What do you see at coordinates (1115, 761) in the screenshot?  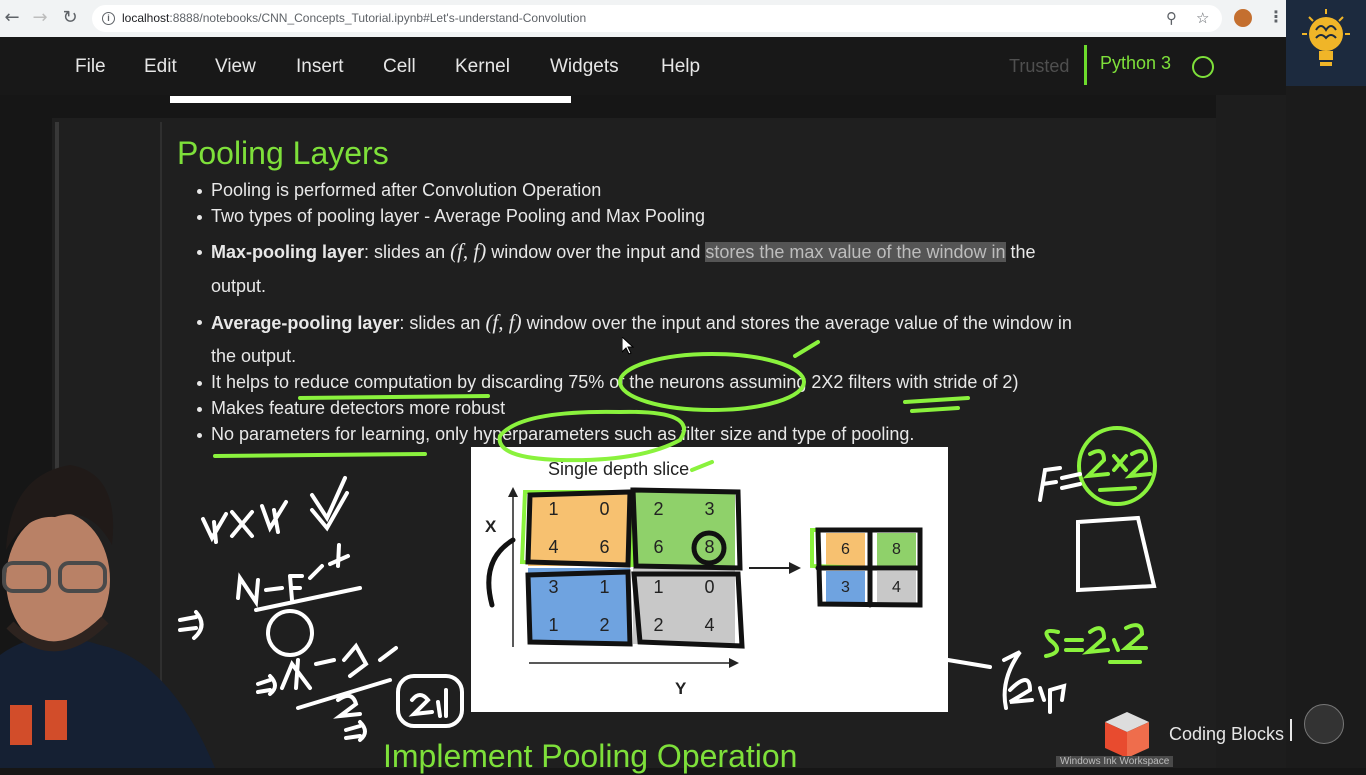 I see `ink-workspace-watermark: Windows Ink Workspace` at bounding box center [1115, 761].